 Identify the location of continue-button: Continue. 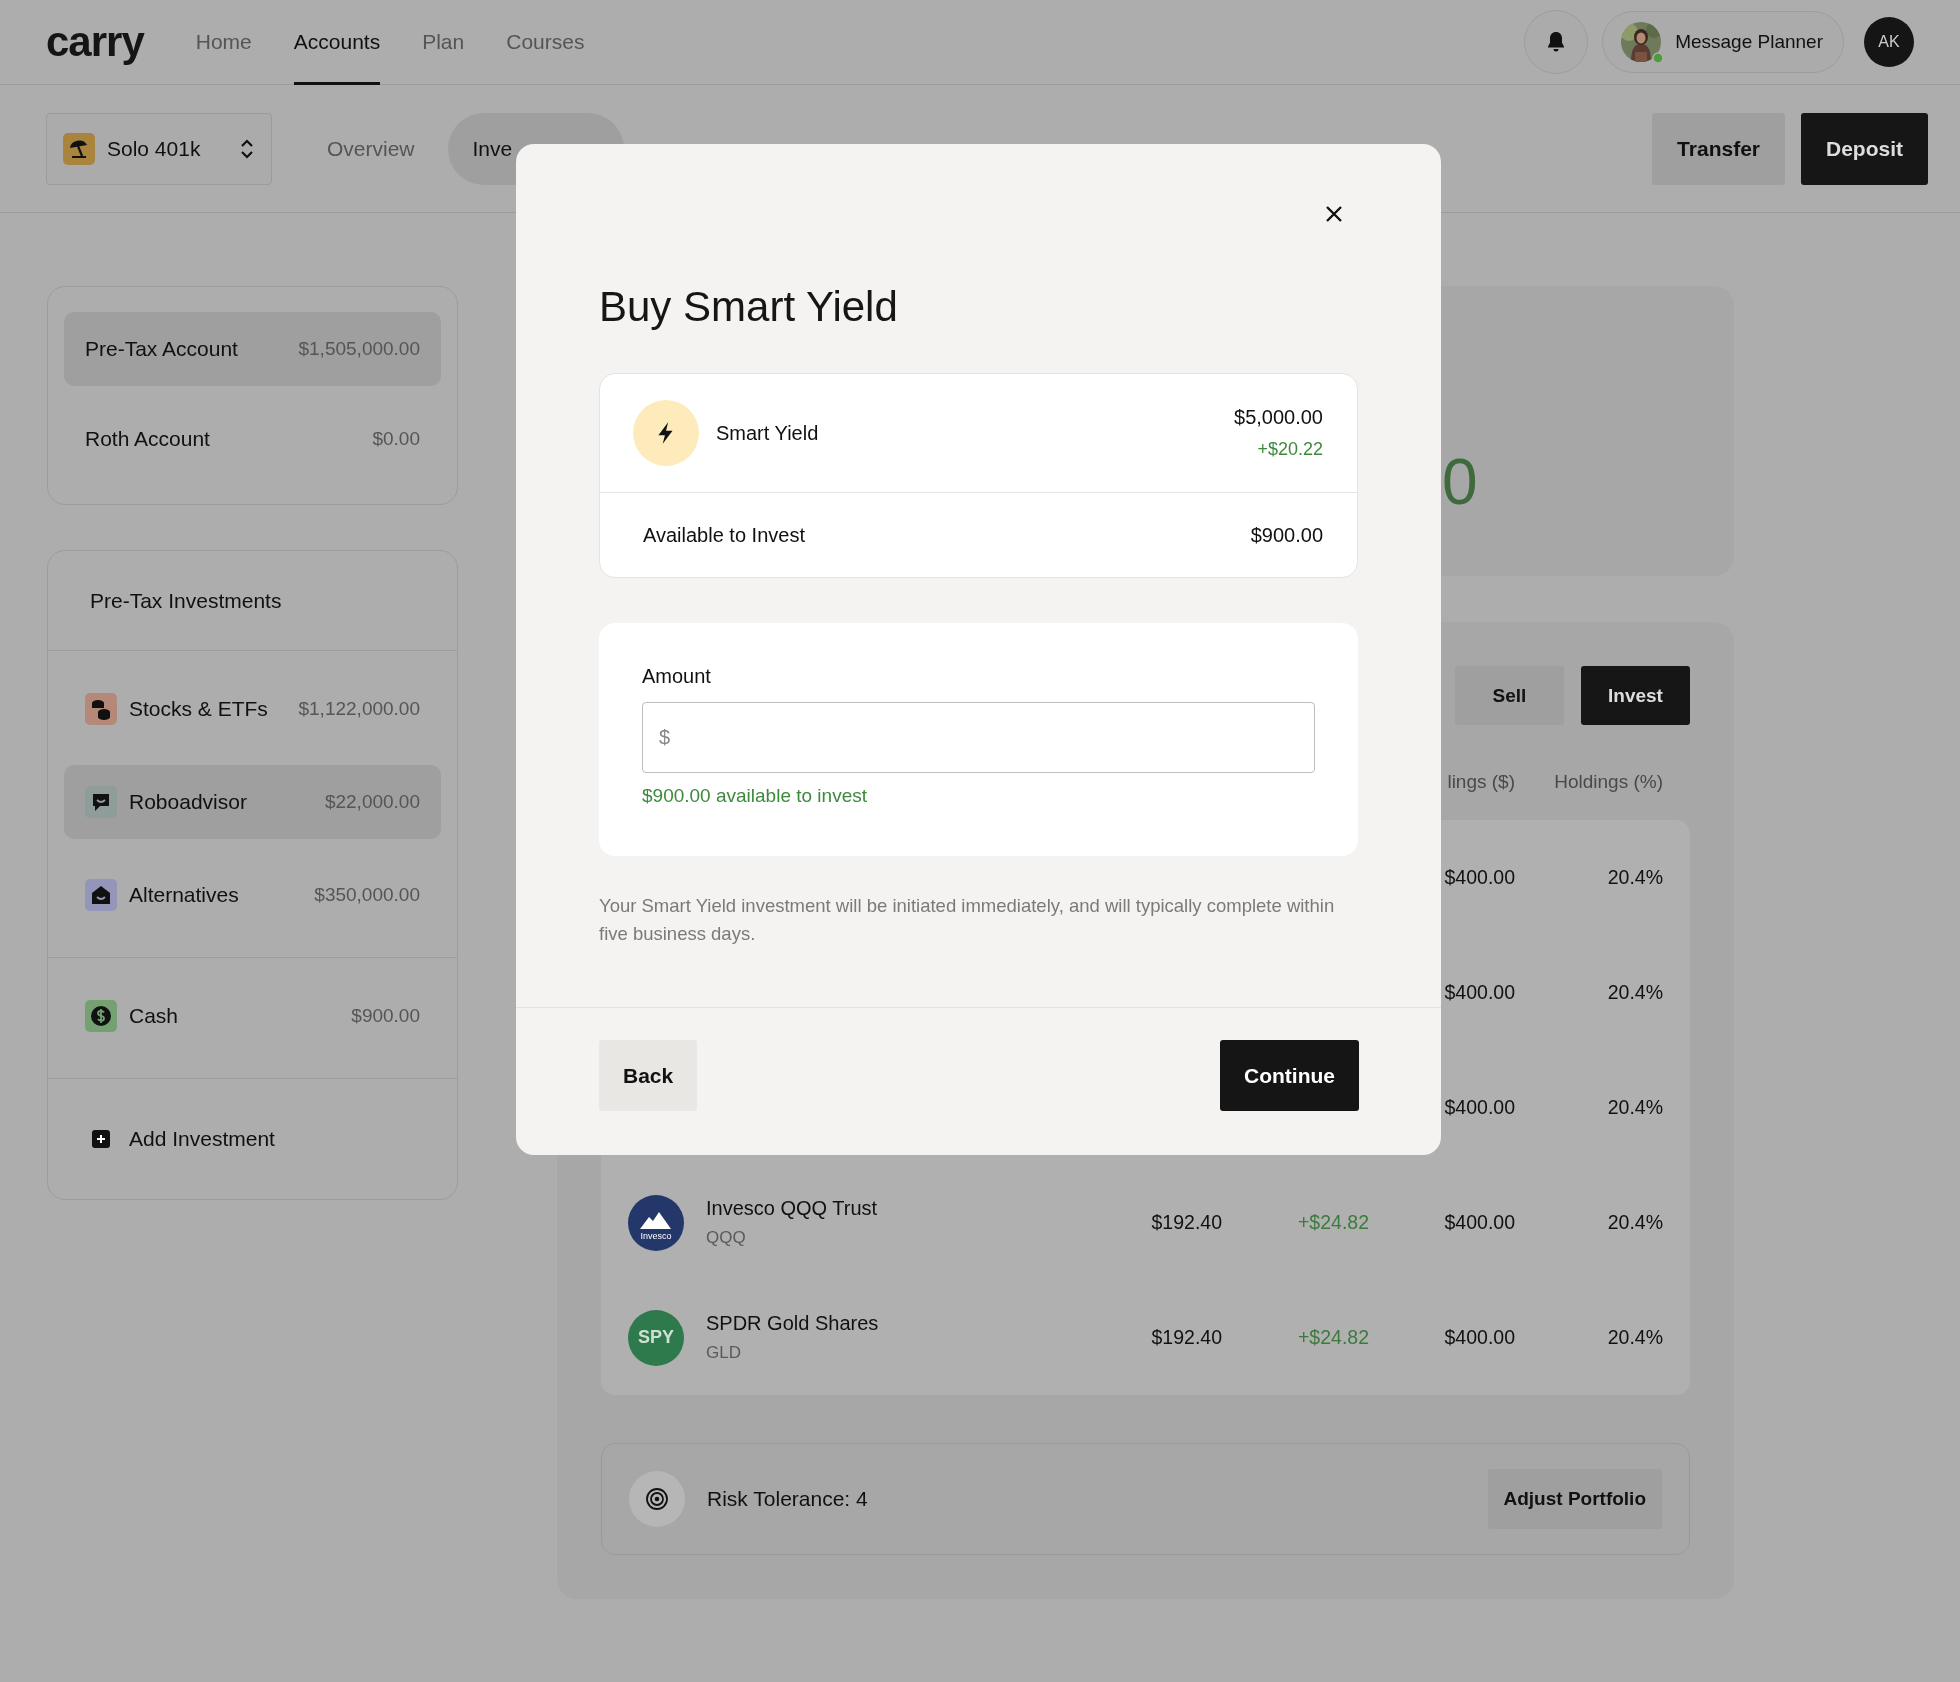
(1289, 1075).